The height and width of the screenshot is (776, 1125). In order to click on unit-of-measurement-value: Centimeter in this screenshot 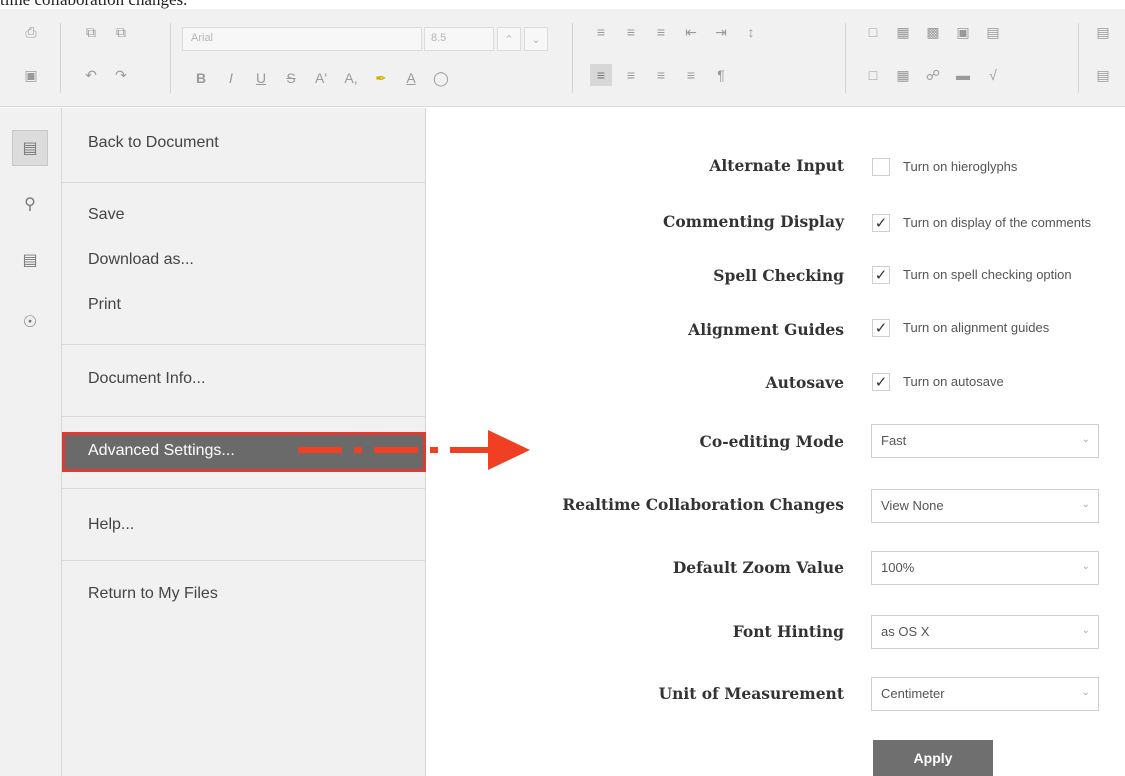, I will do `click(913, 693)`.